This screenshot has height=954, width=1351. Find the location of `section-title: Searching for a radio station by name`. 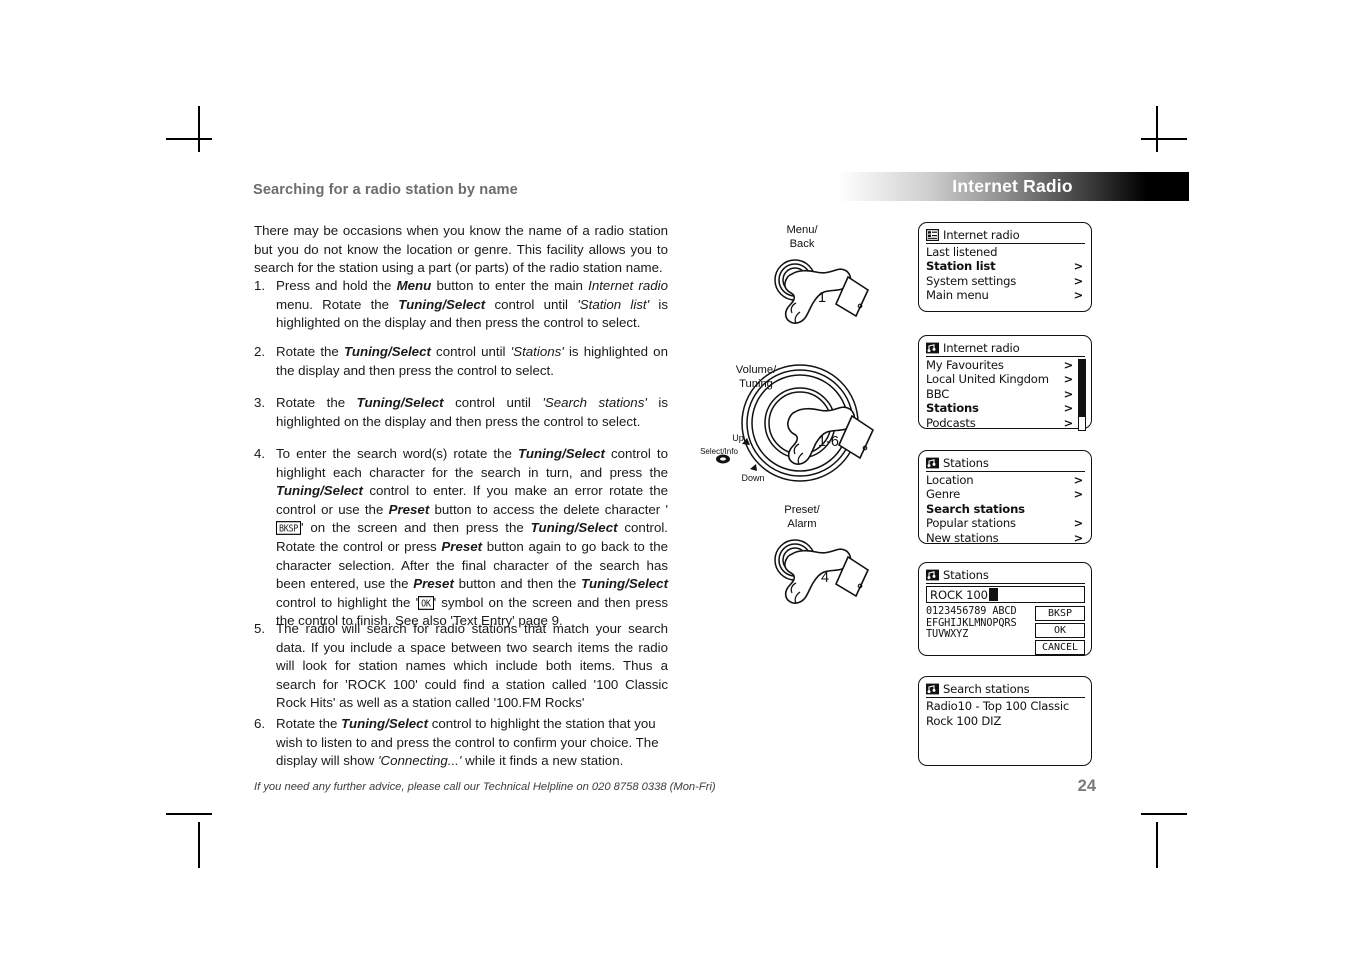

section-title: Searching for a radio station by name is located at coordinates (385, 190).